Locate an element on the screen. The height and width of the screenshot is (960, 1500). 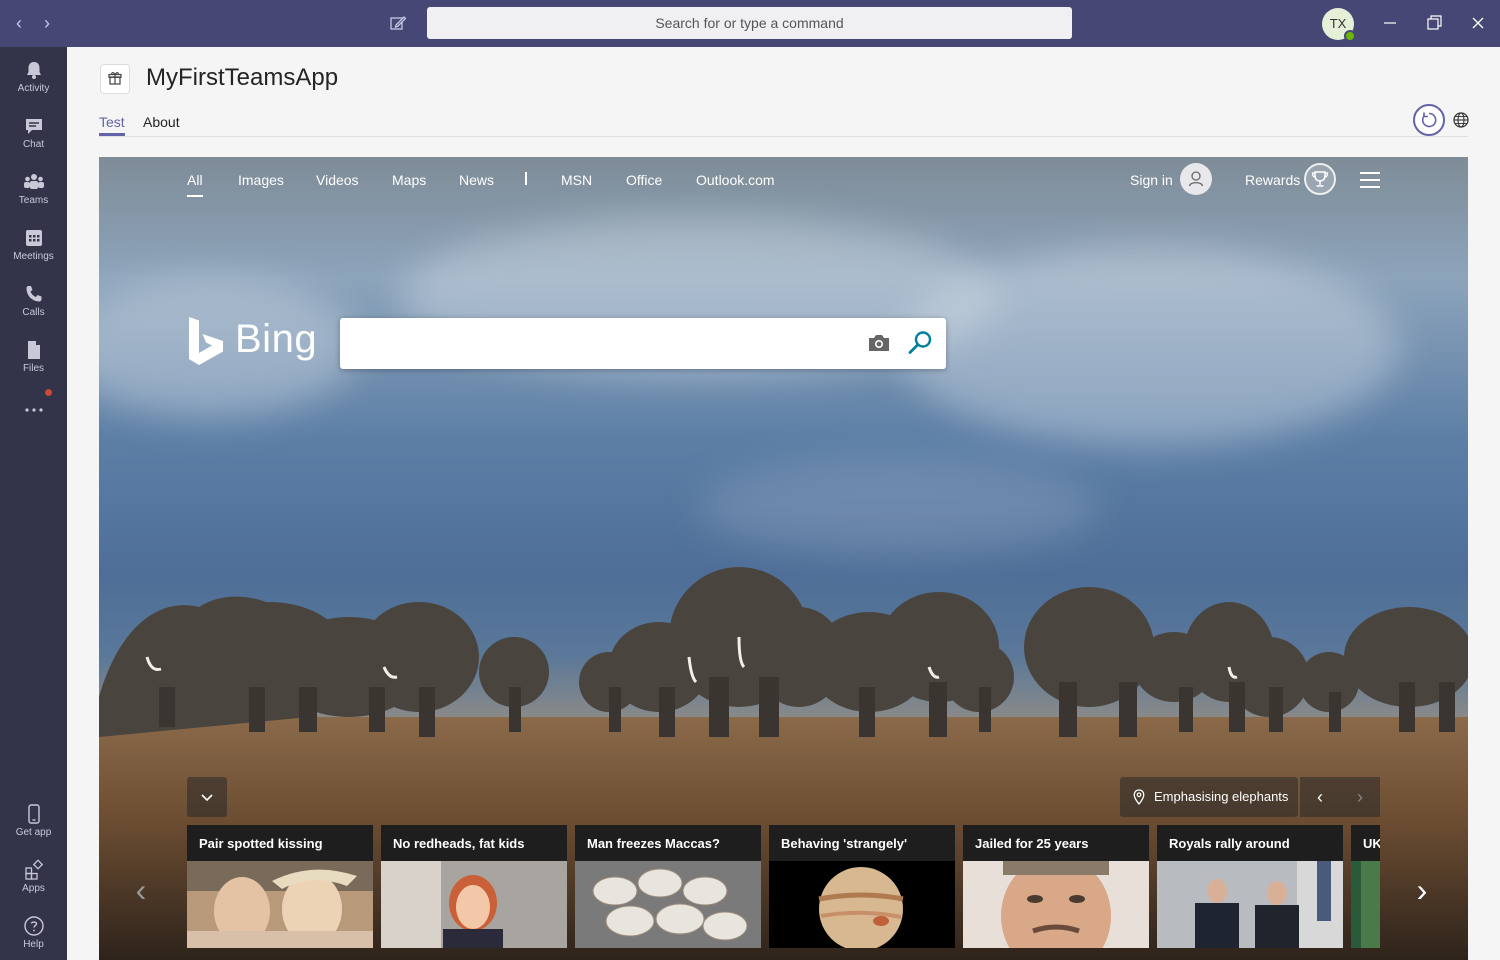
globe-icon is located at coordinates (1461, 120).